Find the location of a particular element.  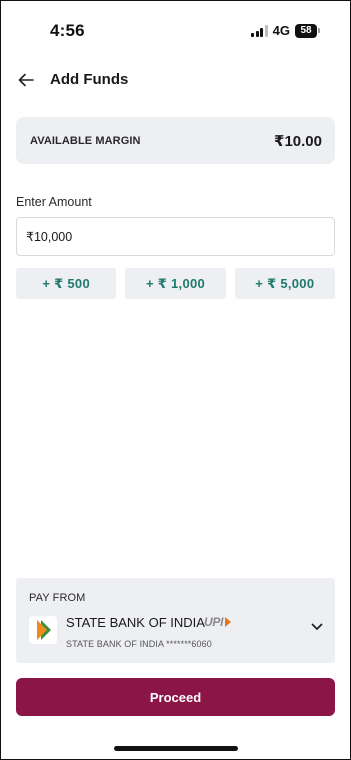

status-indicators: 4G 58 is located at coordinates (285, 30).